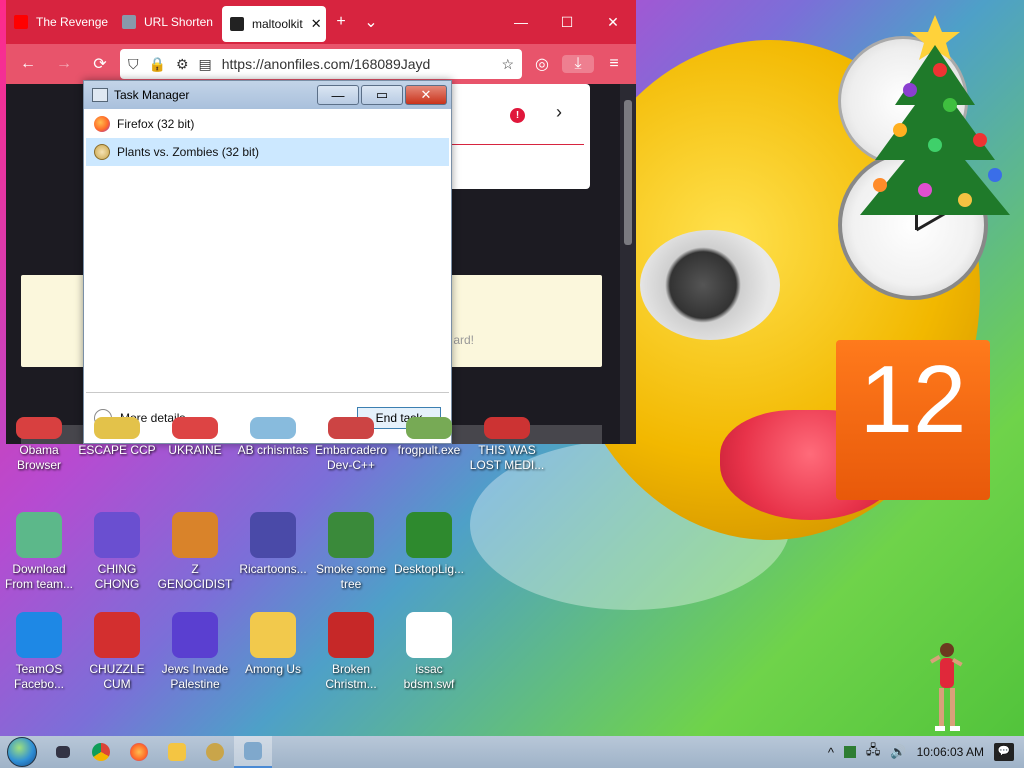  I want to click on firefox-icon, so click(139, 752).